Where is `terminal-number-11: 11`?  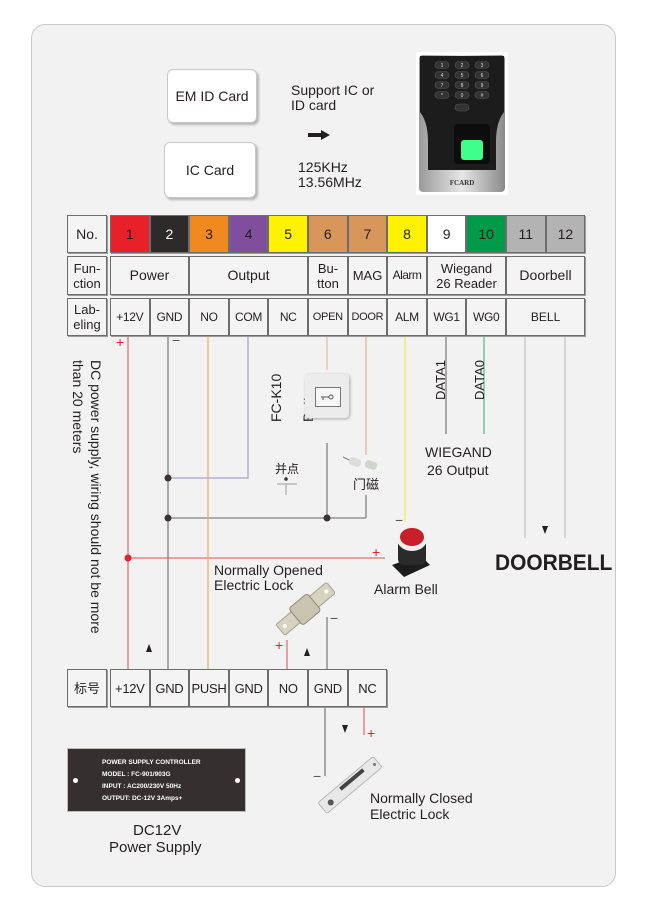 terminal-number-11: 11 is located at coordinates (526, 234).